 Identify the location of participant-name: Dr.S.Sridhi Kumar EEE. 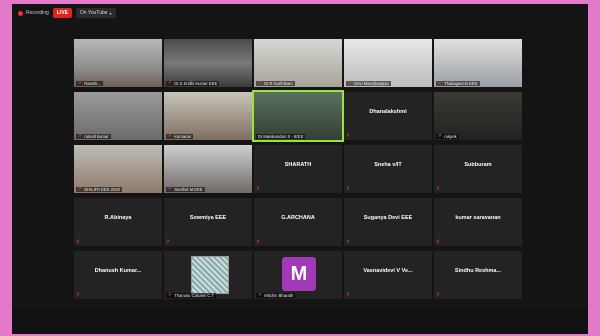
(196, 83).